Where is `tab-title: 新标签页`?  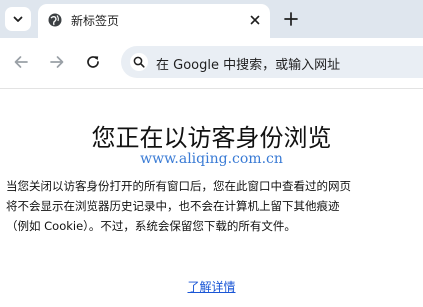 tab-title: 新标签页 is located at coordinates (95, 21).